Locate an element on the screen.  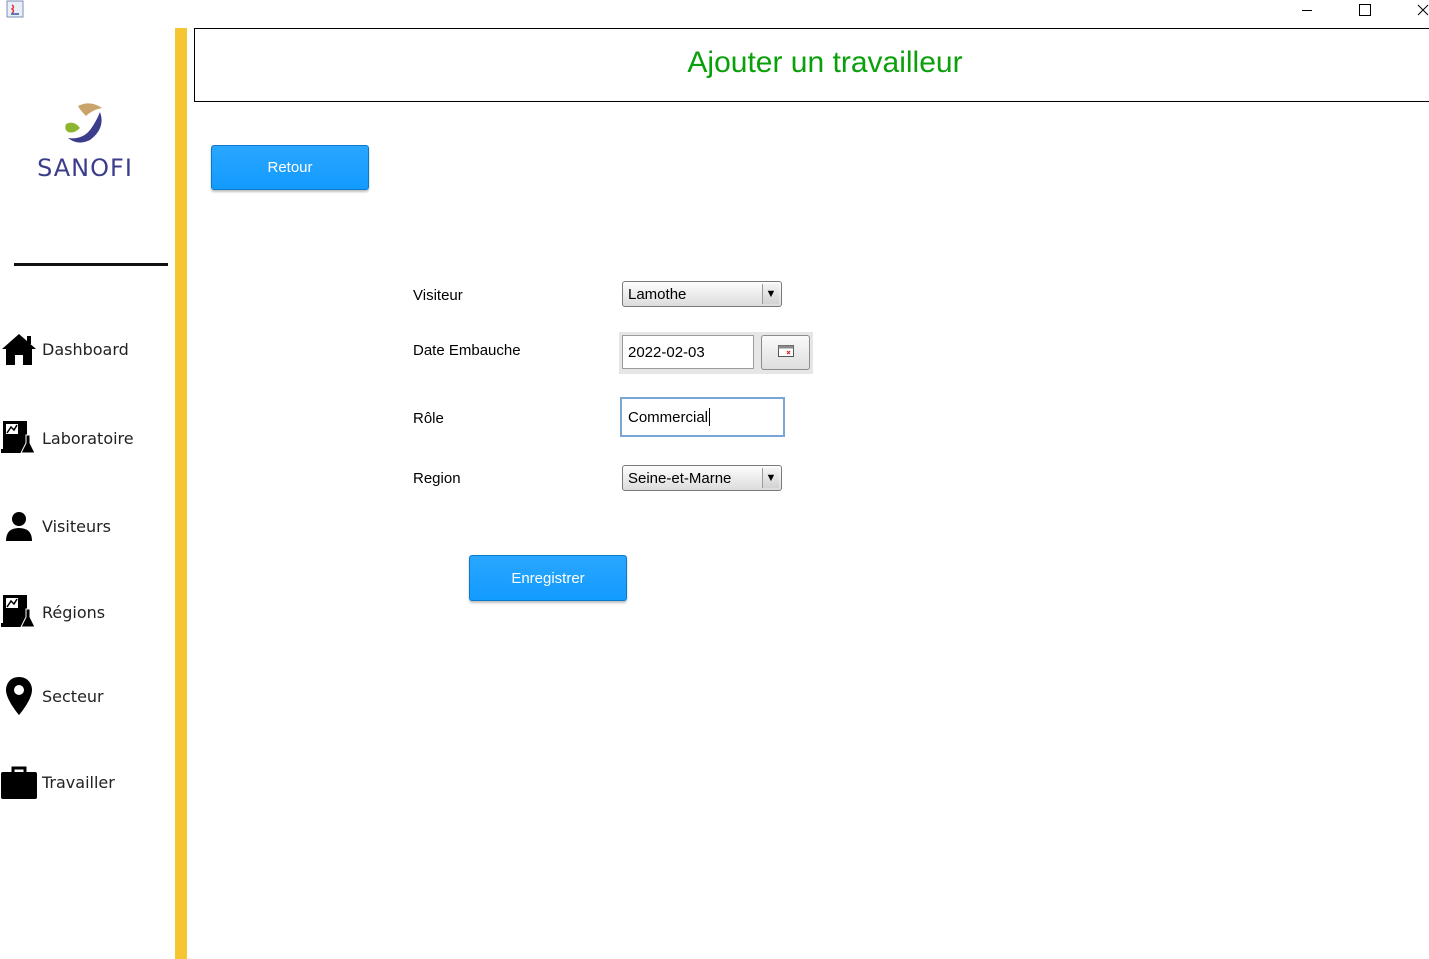
sidebar-item-regions: Régions is located at coordinates (85, 612).